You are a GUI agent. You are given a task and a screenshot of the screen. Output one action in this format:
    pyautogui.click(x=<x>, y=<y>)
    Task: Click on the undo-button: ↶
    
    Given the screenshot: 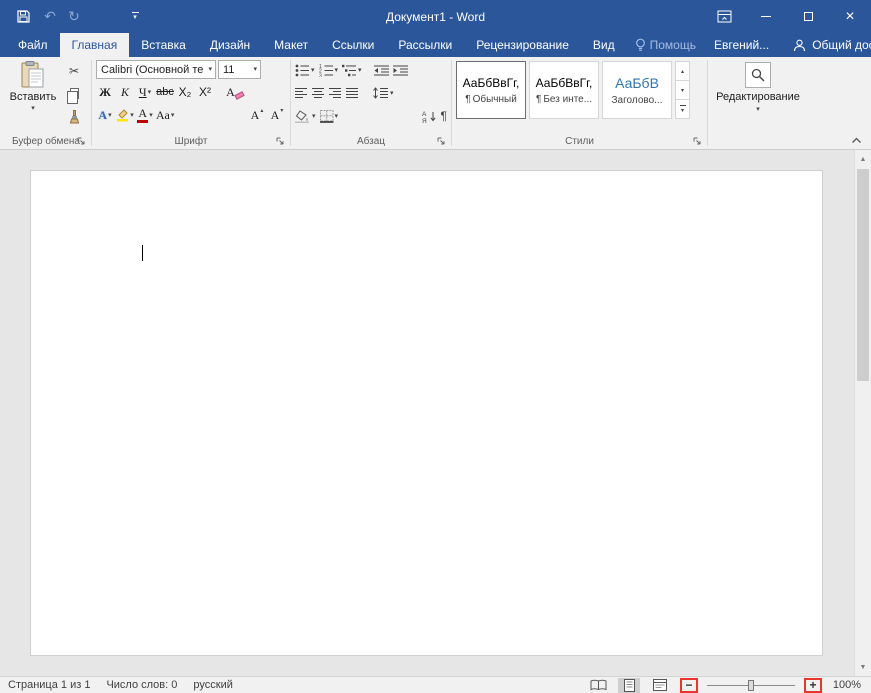 What is the action you would take?
    pyautogui.click(x=50, y=16)
    